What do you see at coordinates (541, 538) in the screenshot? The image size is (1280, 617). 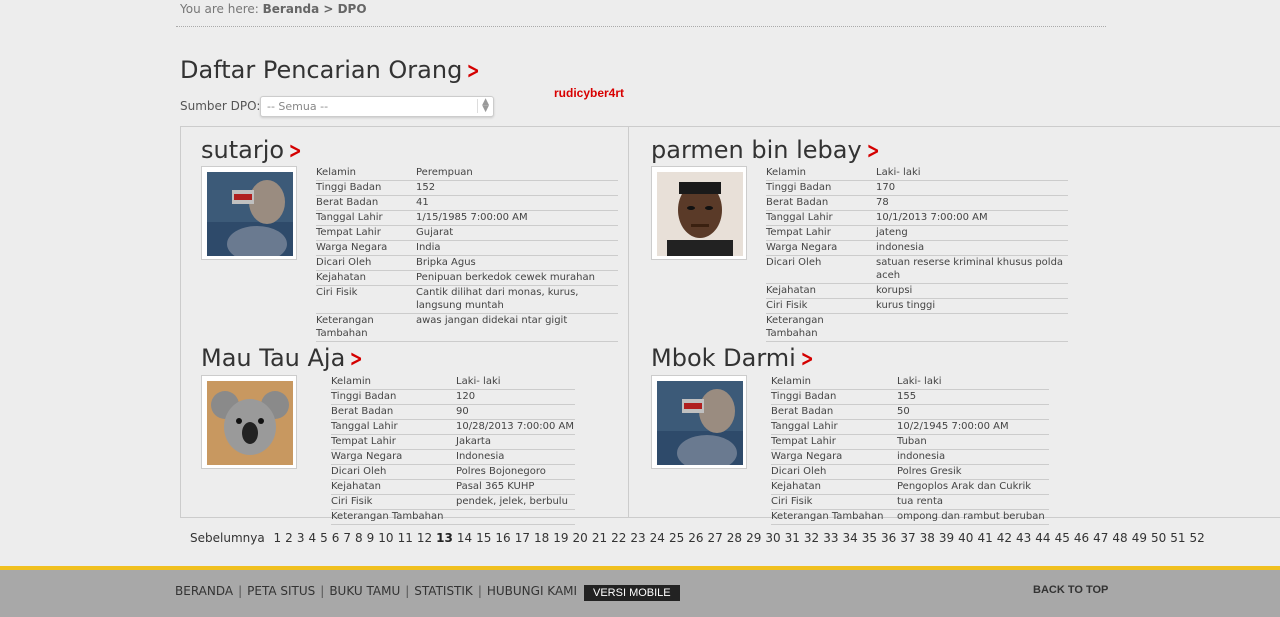 I see `page-link: 18` at bounding box center [541, 538].